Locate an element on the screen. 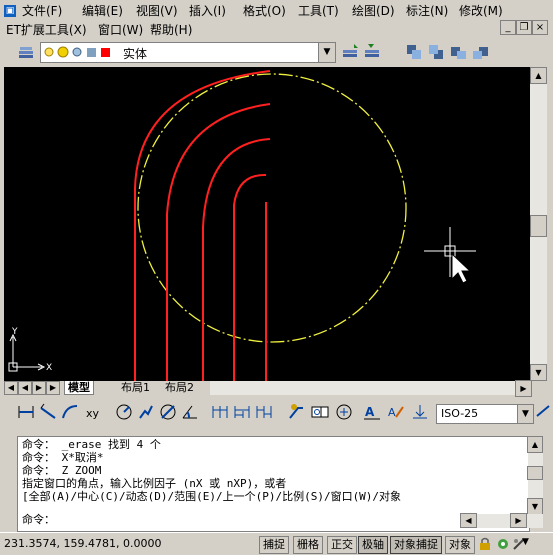 This screenshot has height=555, width=553. dim-update-icon is located at coordinates (420, 412).